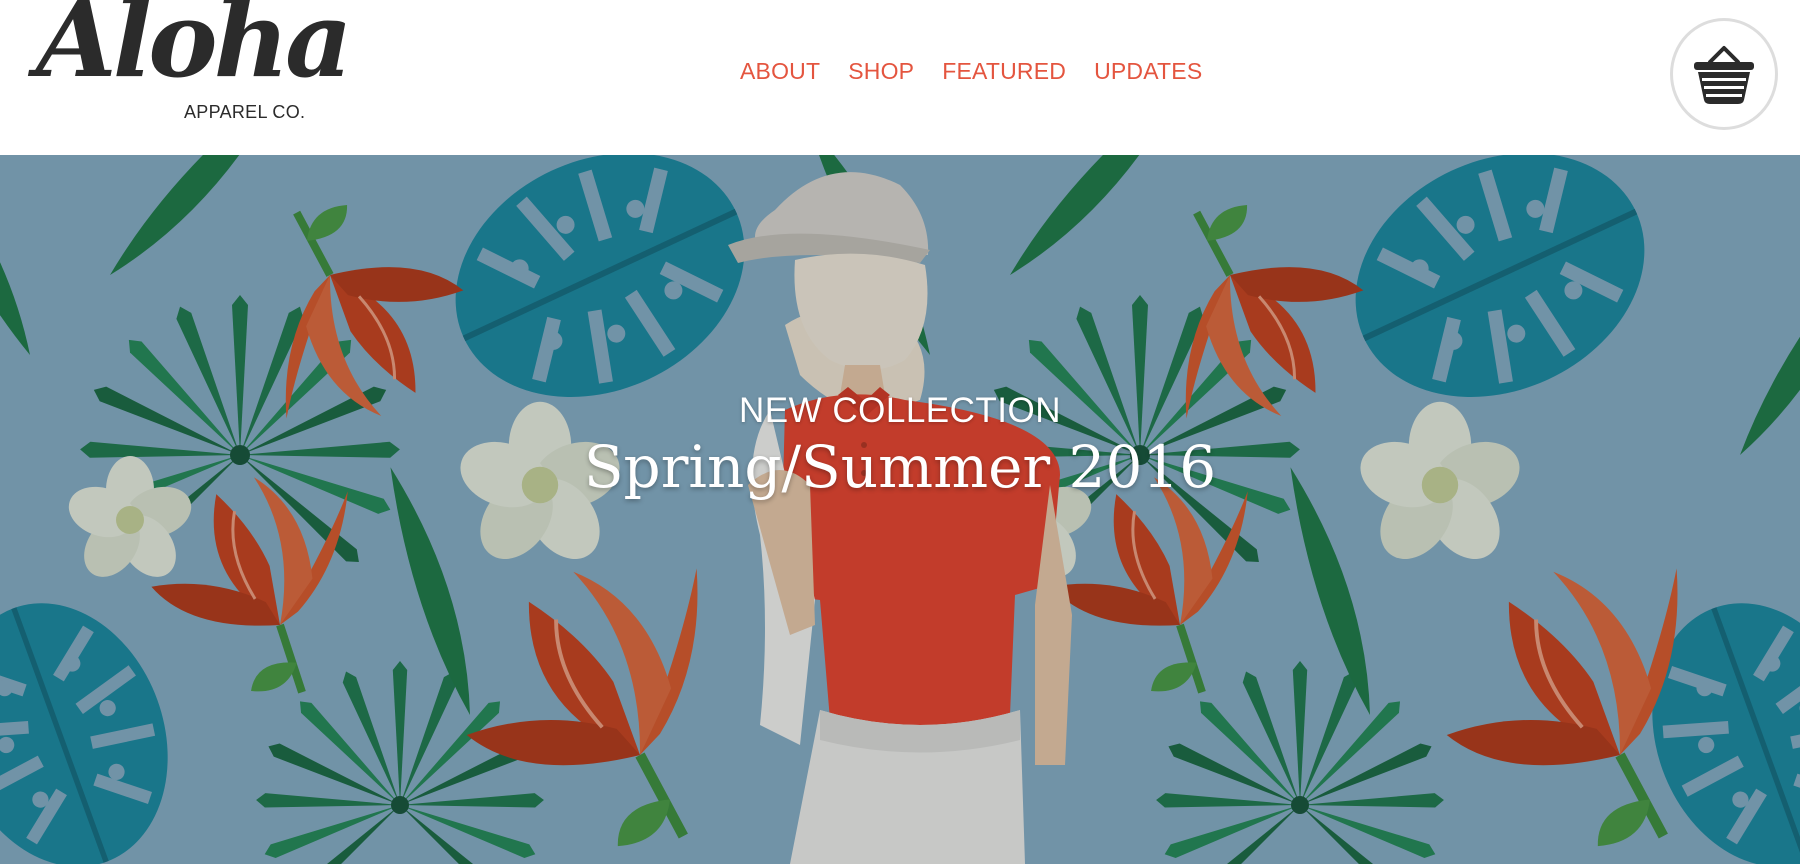 The width and height of the screenshot is (1800, 864). I want to click on main-nav: ABOUT SHOP FEATURED UPDATES, so click(971, 71).